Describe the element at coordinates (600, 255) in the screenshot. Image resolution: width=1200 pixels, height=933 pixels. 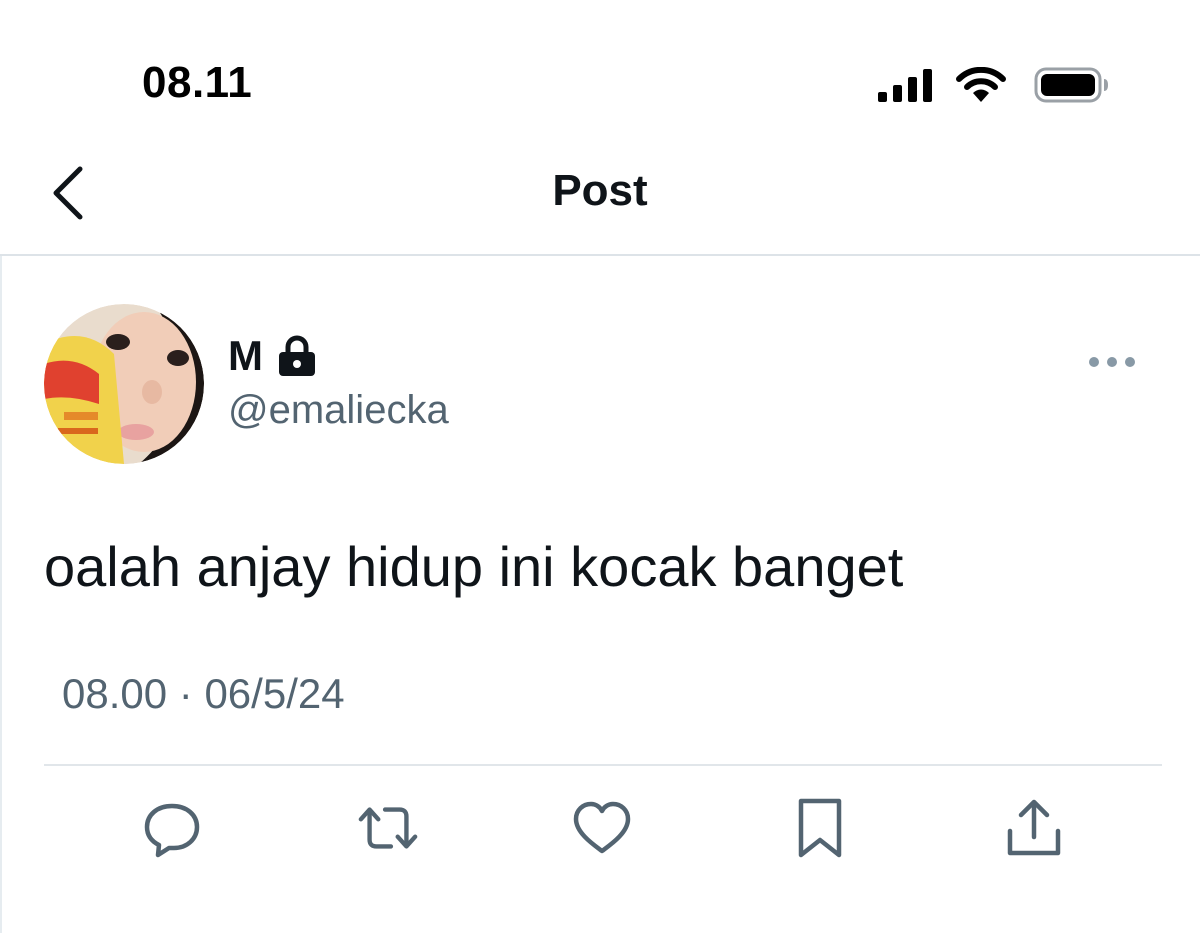
I see `header-divider` at that location.